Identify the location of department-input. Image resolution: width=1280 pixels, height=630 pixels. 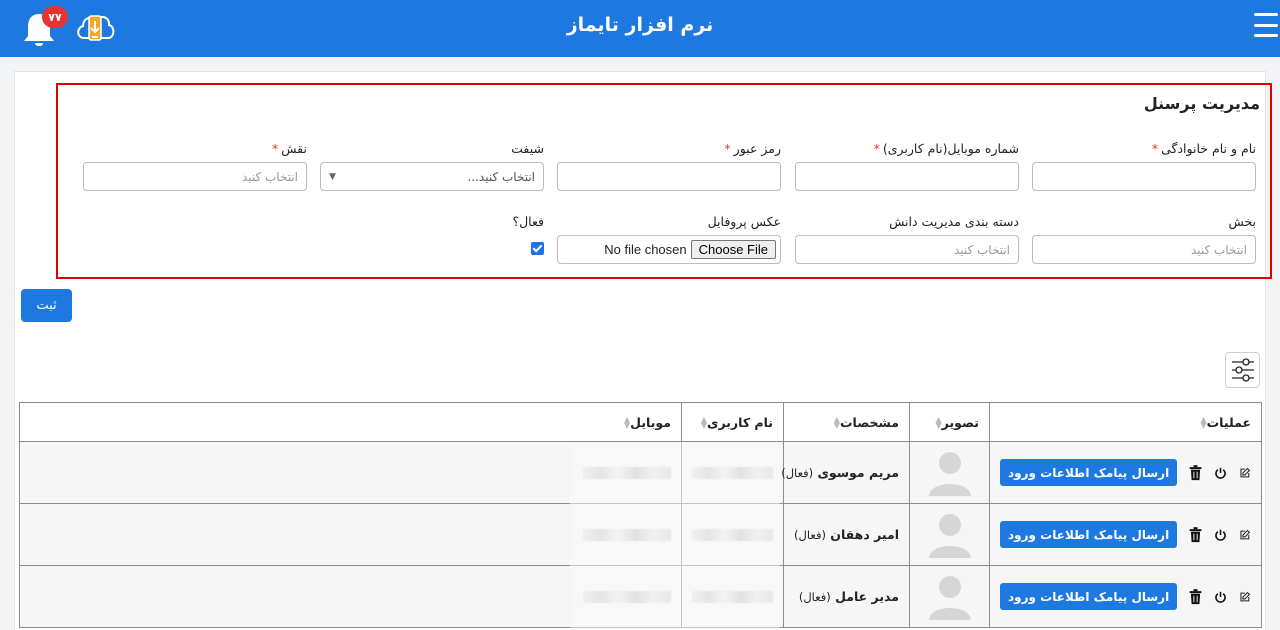
(1144, 249).